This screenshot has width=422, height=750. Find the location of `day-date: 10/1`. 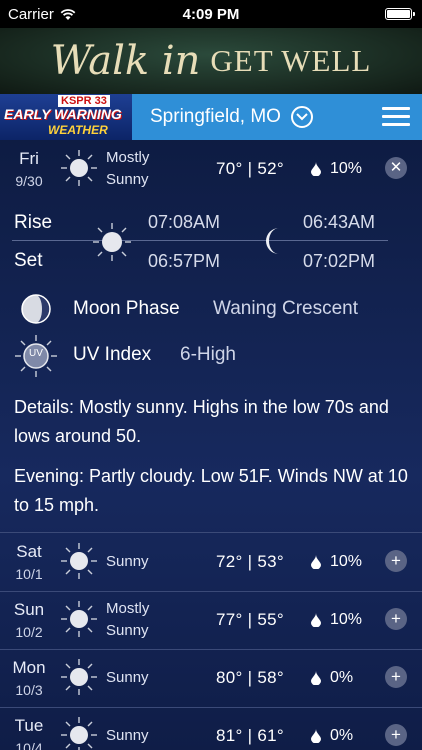

day-date: 10/1 is located at coordinates (29, 574).